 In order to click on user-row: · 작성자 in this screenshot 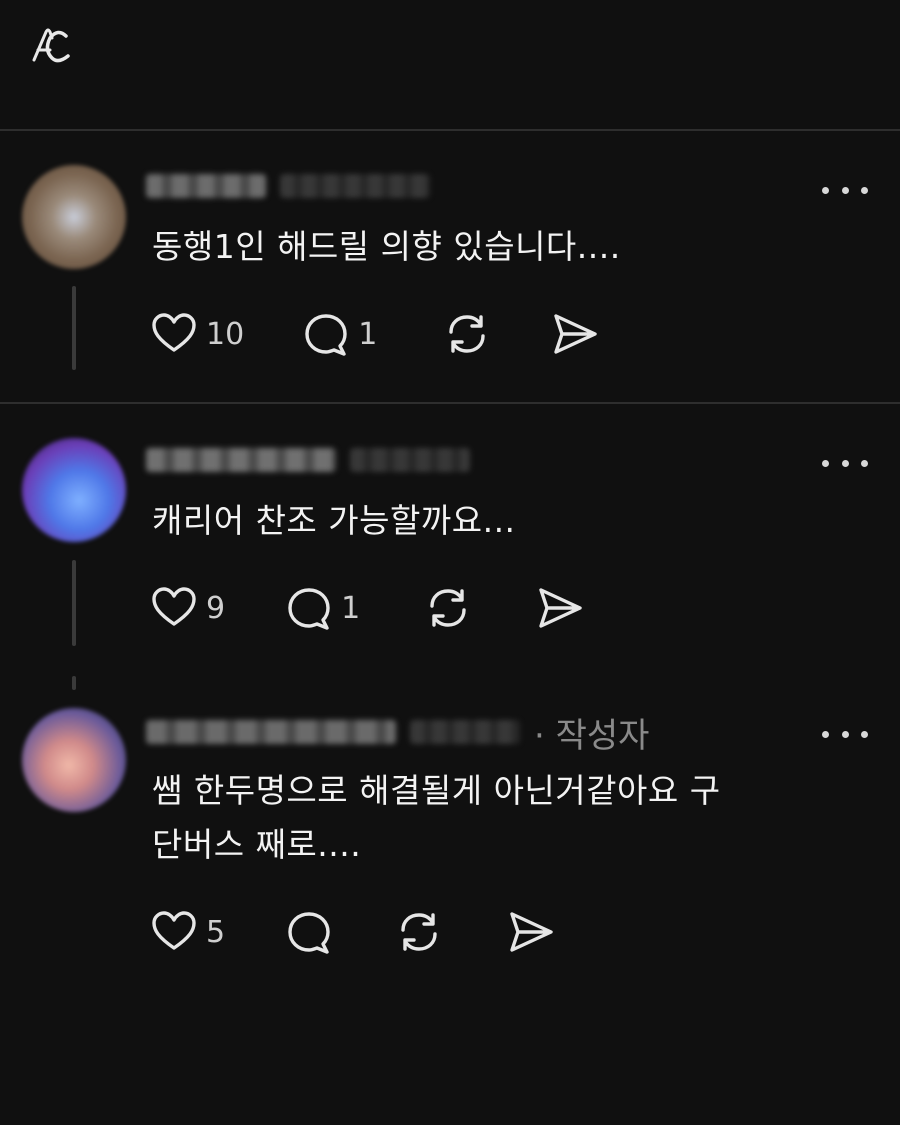, I will do `click(397, 734)`.